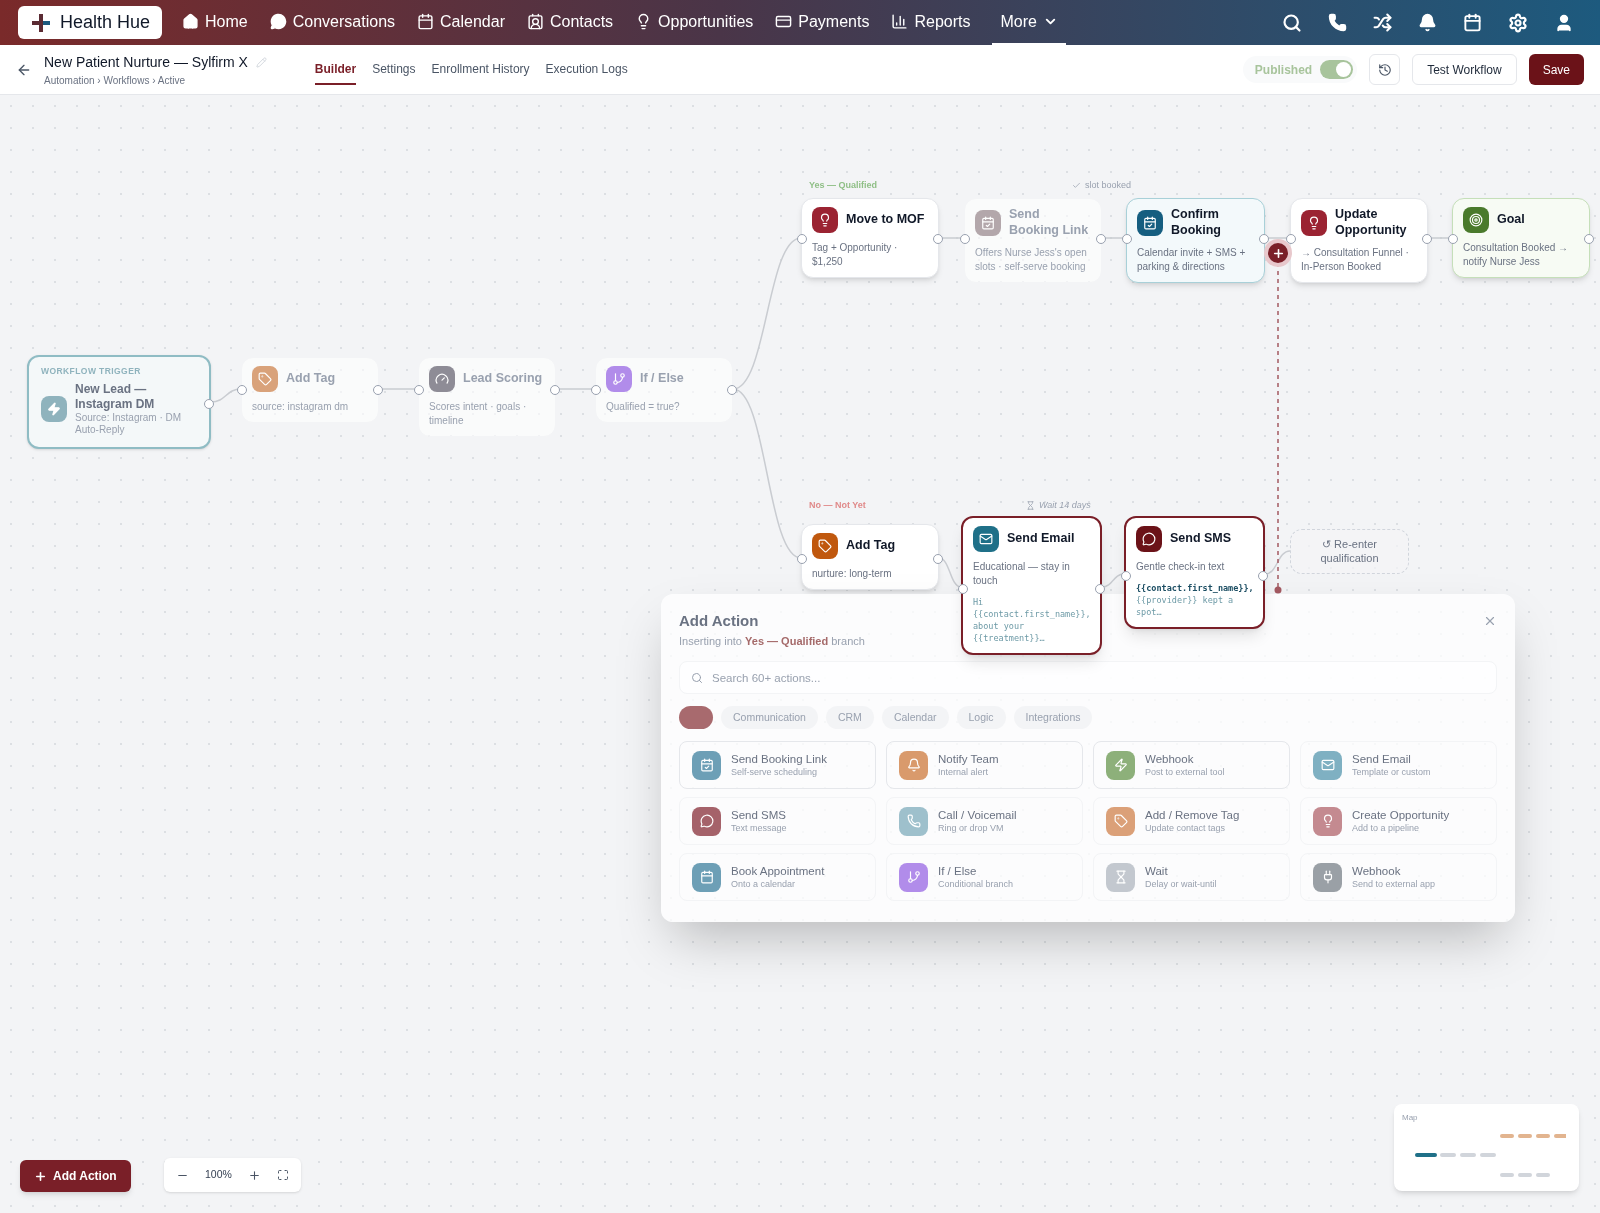 The height and width of the screenshot is (1213, 1600). What do you see at coordinates (1065, 505) in the screenshot?
I see `edge-note: Wait 14 days` at bounding box center [1065, 505].